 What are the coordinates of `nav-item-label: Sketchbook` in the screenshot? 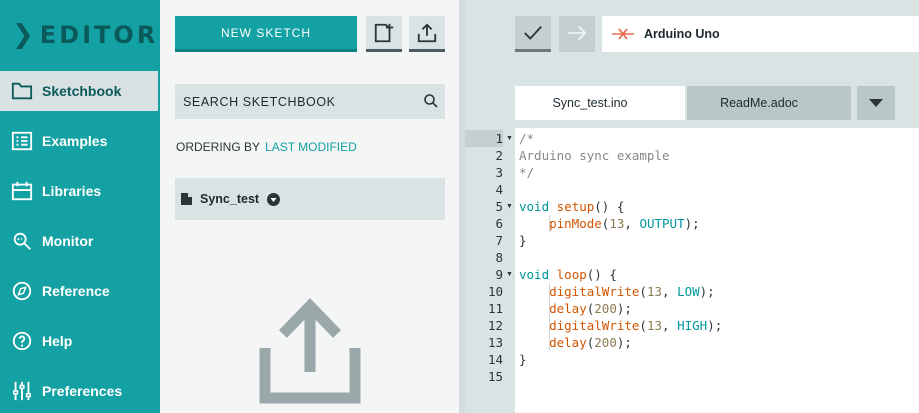 It's located at (82, 91).